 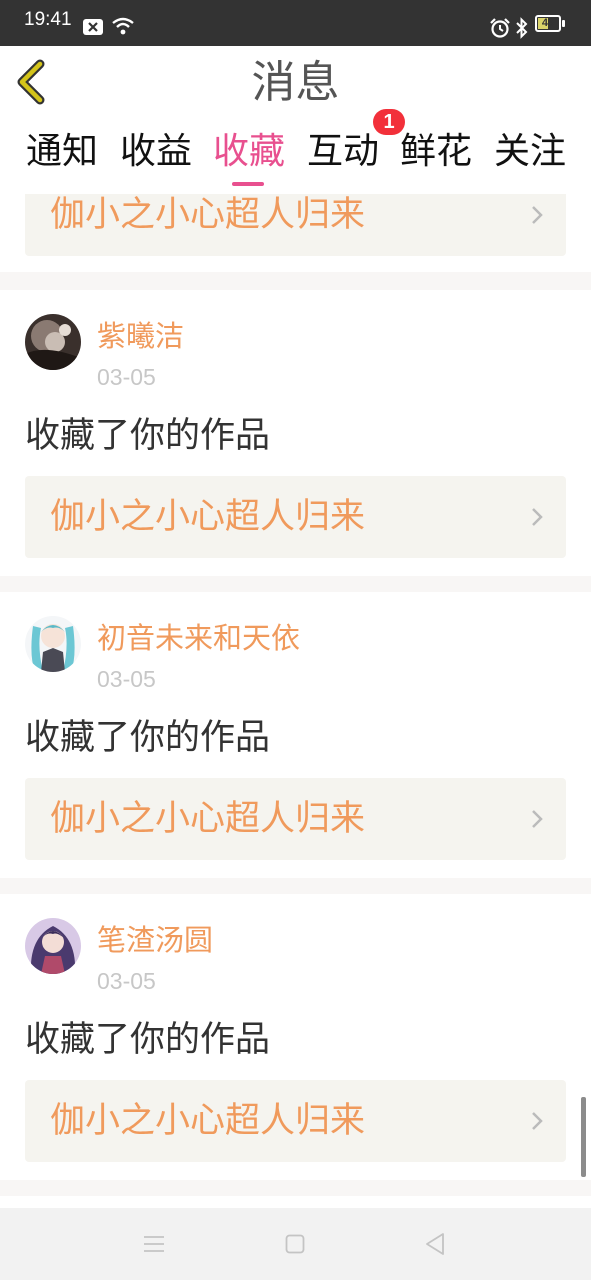 I want to click on alarm-icon, so click(x=500, y=30).